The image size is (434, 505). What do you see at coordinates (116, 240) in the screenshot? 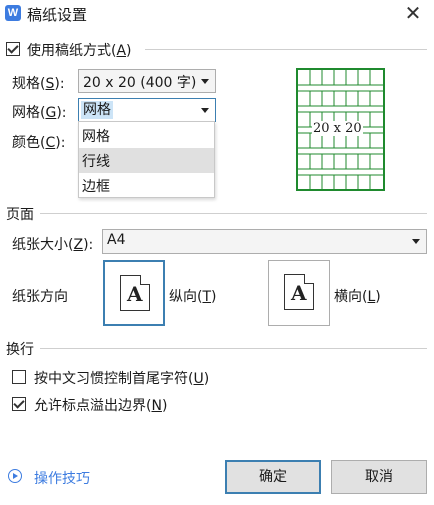
I see `paper-size-value: A4` at bounding box center [116, 240].